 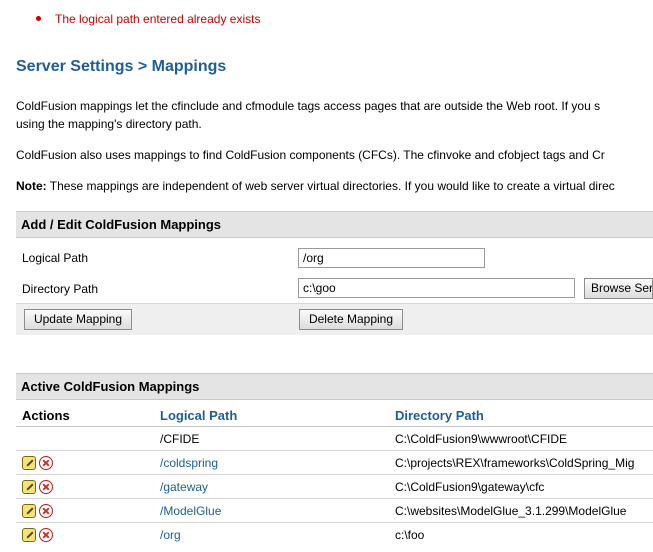 What do you see at coordinates (184, 487) in the screenshot?
I see `logical-path-link: /gateway` at bounding box center [184, 487].